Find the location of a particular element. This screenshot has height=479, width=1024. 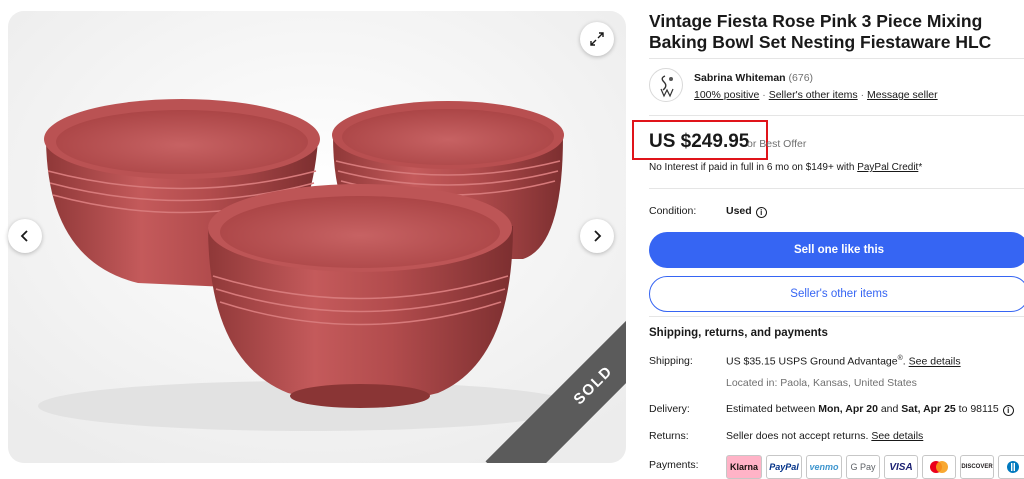

previous-image-button is located at coordinates (25, 236).